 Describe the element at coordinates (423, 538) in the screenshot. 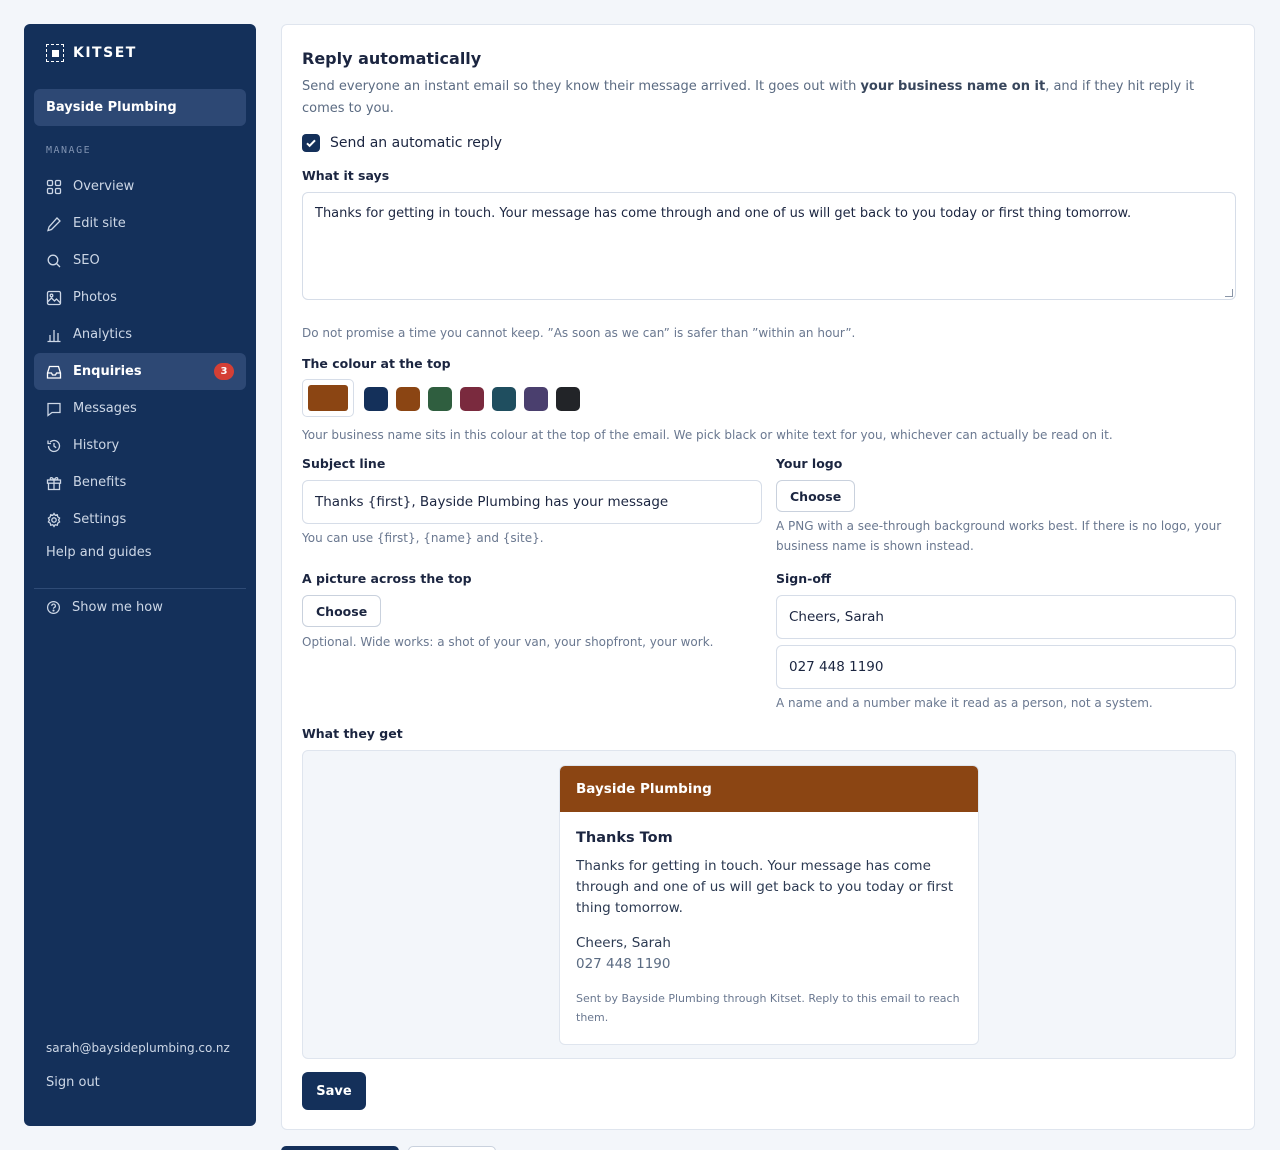

I see `subject-hint: You can use {first}, {name} and {site}.` at that location.